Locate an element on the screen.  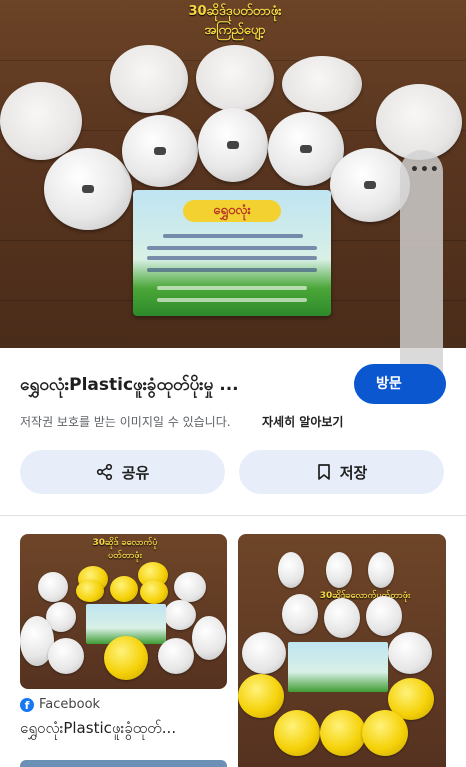
next-result-thumb is located at coordinates (123, 763).